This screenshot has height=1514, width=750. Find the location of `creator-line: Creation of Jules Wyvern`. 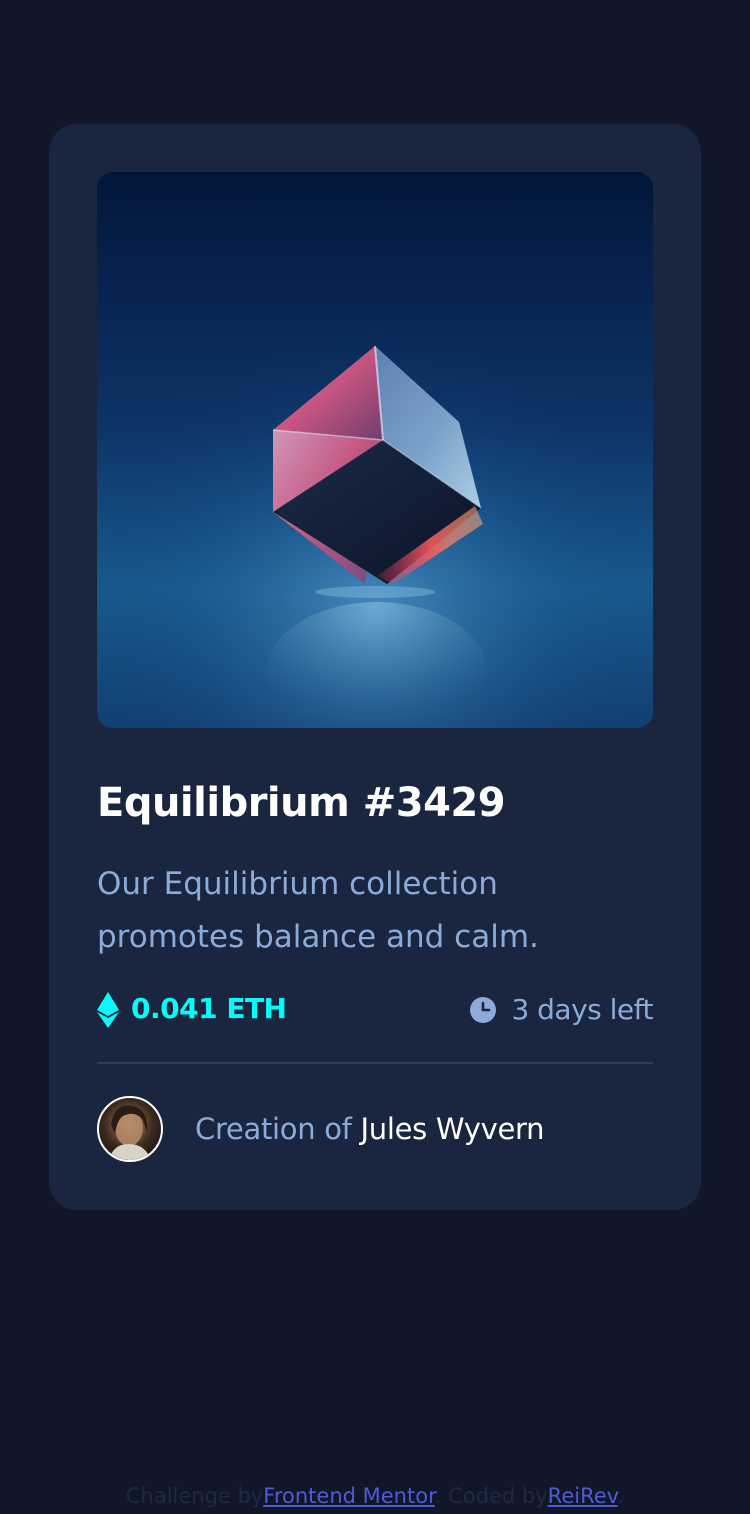

creator-line: Creation of Jules Wyvern is located at coordinates (369, 1129).